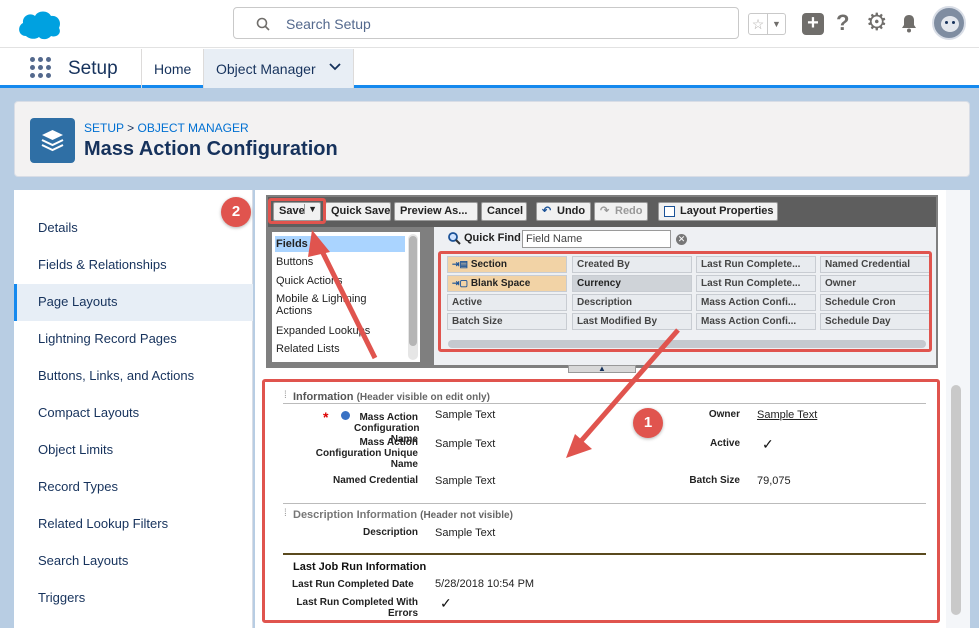 This screenshot has width=979, height=628. I want to click on app-name: Setup, so click(93, 68).